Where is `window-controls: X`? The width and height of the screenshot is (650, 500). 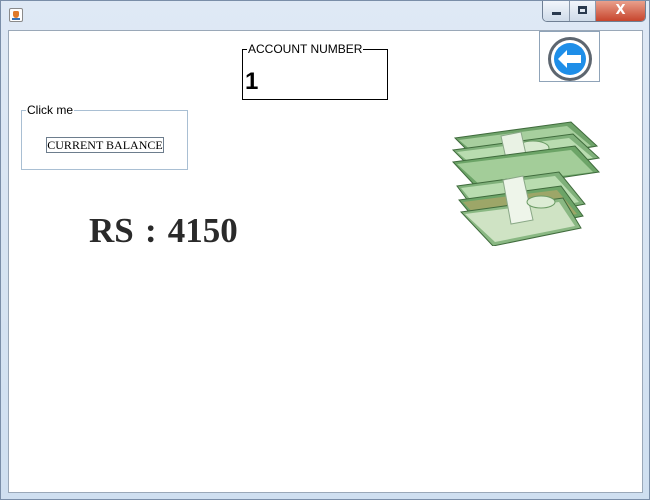 window-controls: X is located at coordinates (594, 11).